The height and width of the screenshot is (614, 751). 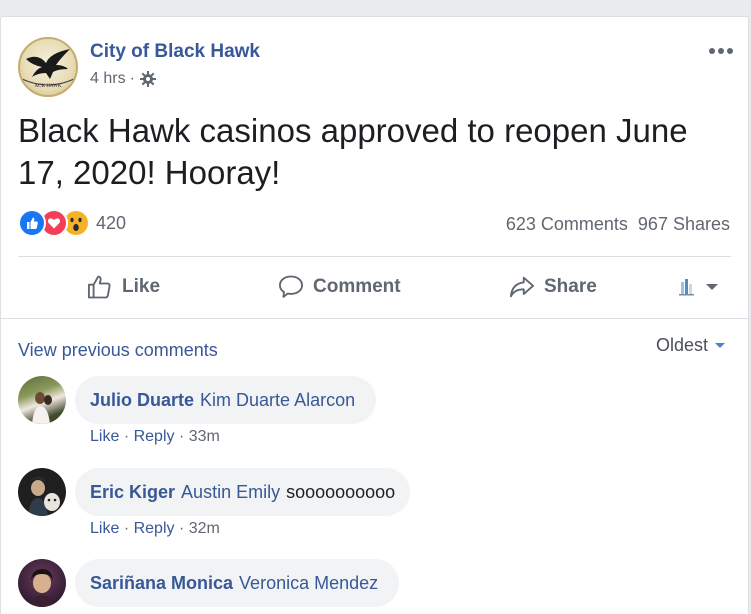 What do you see at coordinates (699, 287) in the screenshot?
I see `post-as-selector` at bounding box center [699, 287].